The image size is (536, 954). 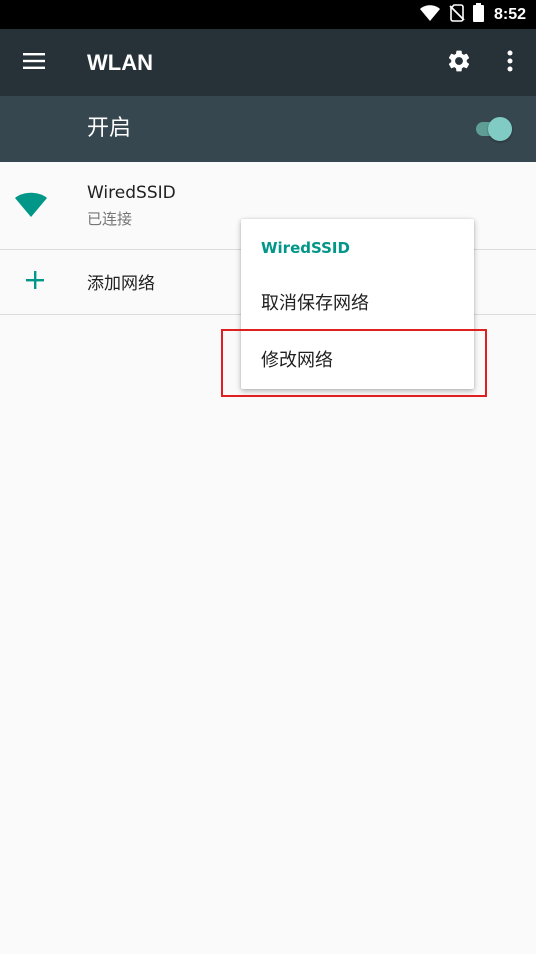 I want to click on plus-icon, so click(x=35, y=280).